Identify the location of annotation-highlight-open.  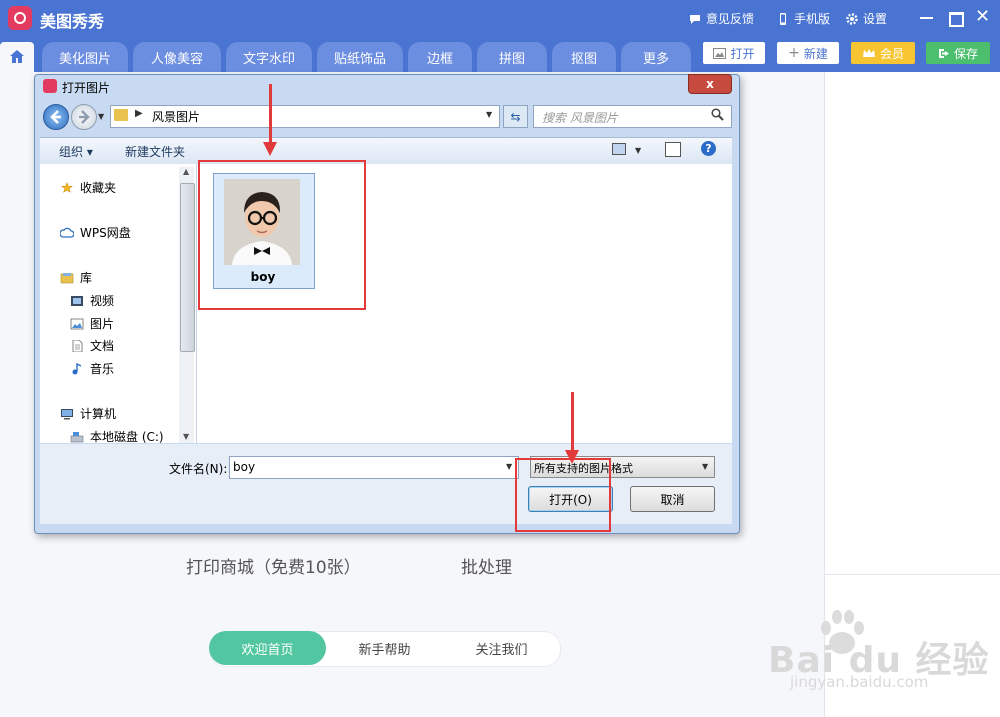
(563, 495).